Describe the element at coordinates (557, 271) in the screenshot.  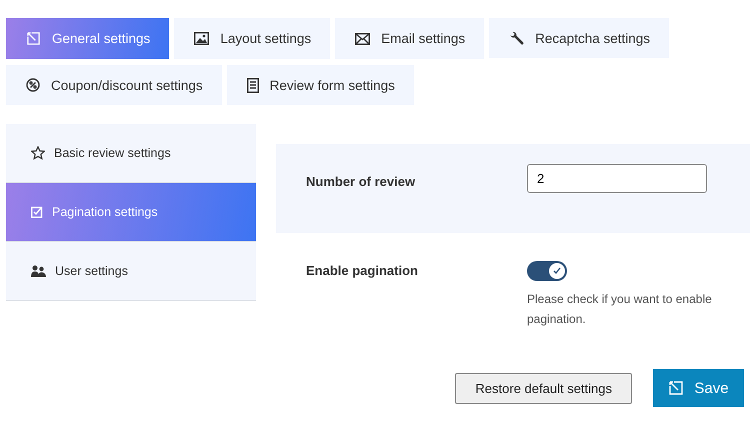
I see `check-icon` at that location.